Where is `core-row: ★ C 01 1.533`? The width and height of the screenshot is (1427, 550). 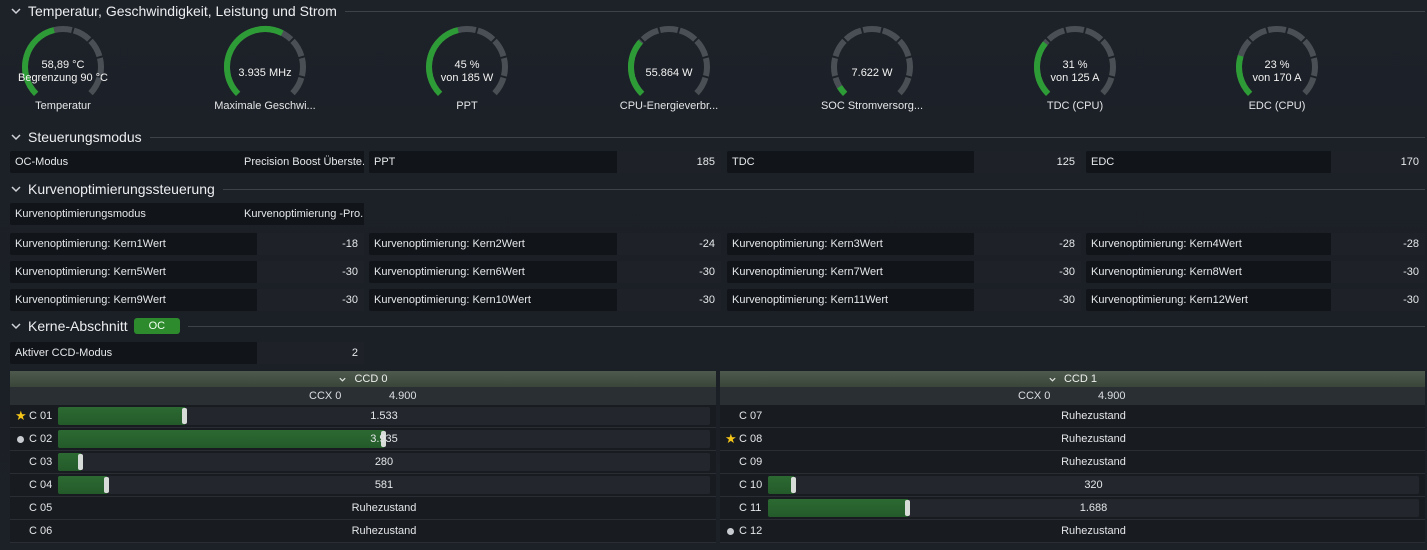 core-row: ★ C 01 1.533 is located at coordinates (363, 416).